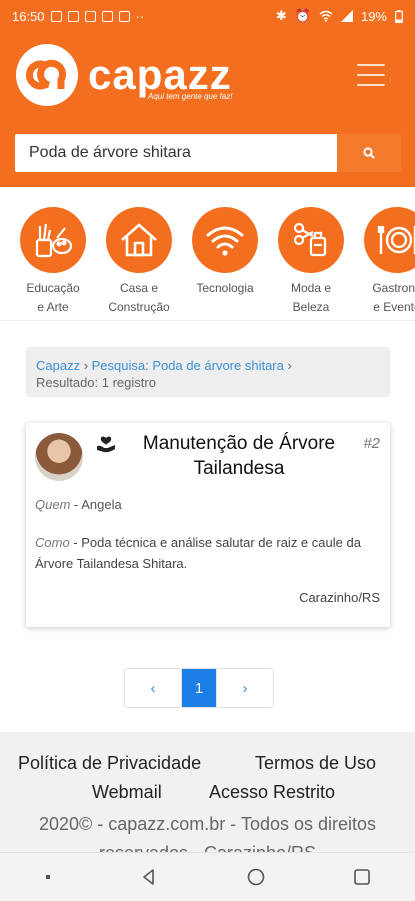 The width and height of the screenshot is (415, 901). Describe the element at coordinates (139, 240) in the screenshot. I see `house-icon` at that location.